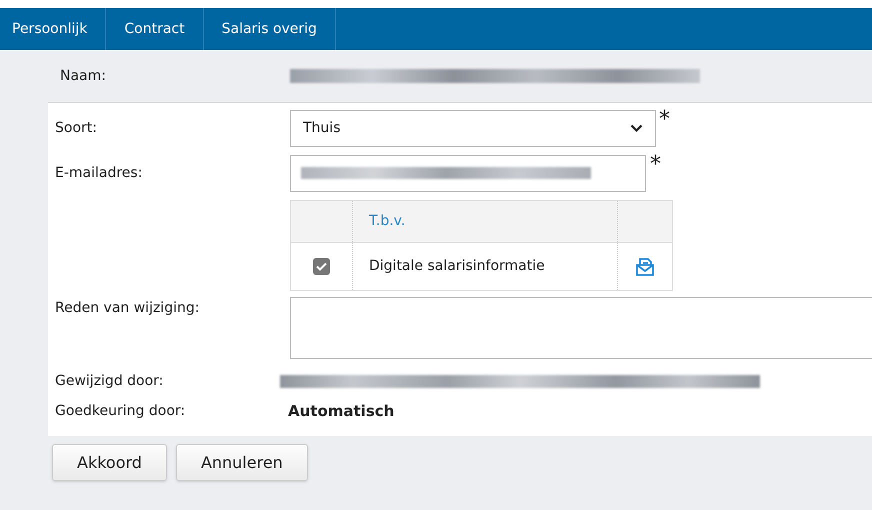 This screenshot has height=510, width=872. I want to click on mail-document-icon, so click(645, 266).